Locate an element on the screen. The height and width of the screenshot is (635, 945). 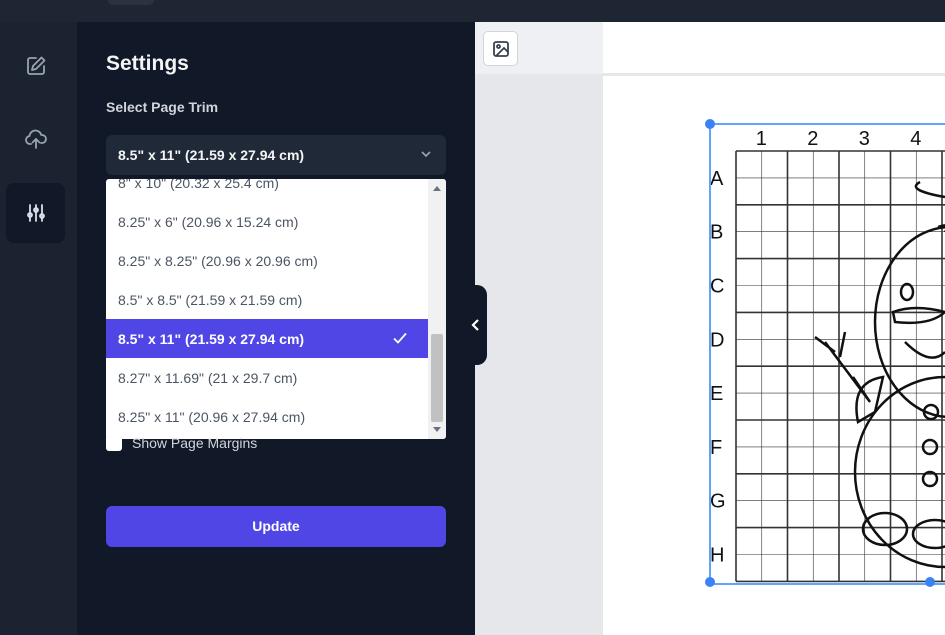
rail-upload-button is located at coordinates (35, 139).